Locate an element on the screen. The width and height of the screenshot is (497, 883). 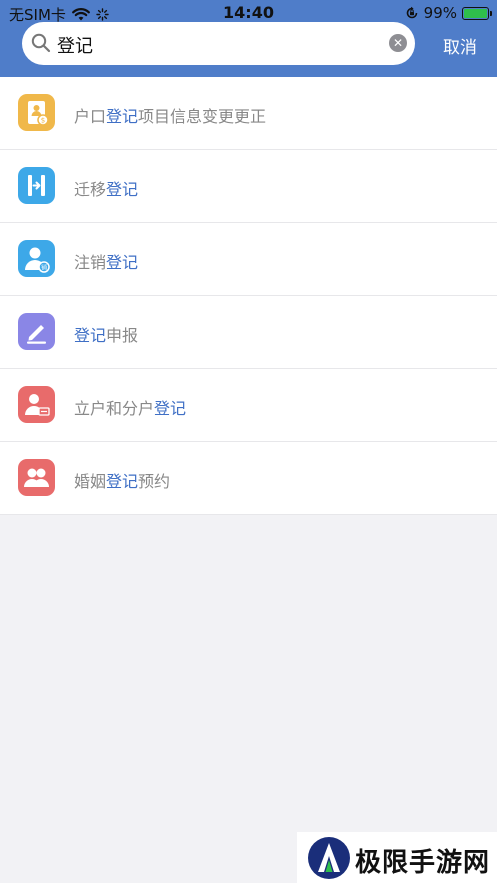
search-icon is located at coordinates (41, 43).